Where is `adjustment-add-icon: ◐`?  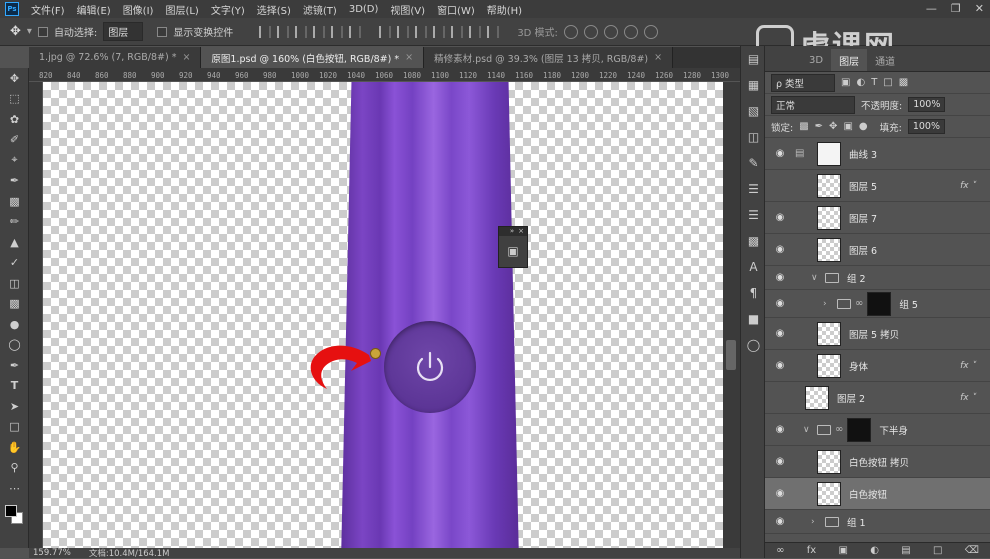 adjustment-add-icon: ◐ is located at coordinates (874, 550).